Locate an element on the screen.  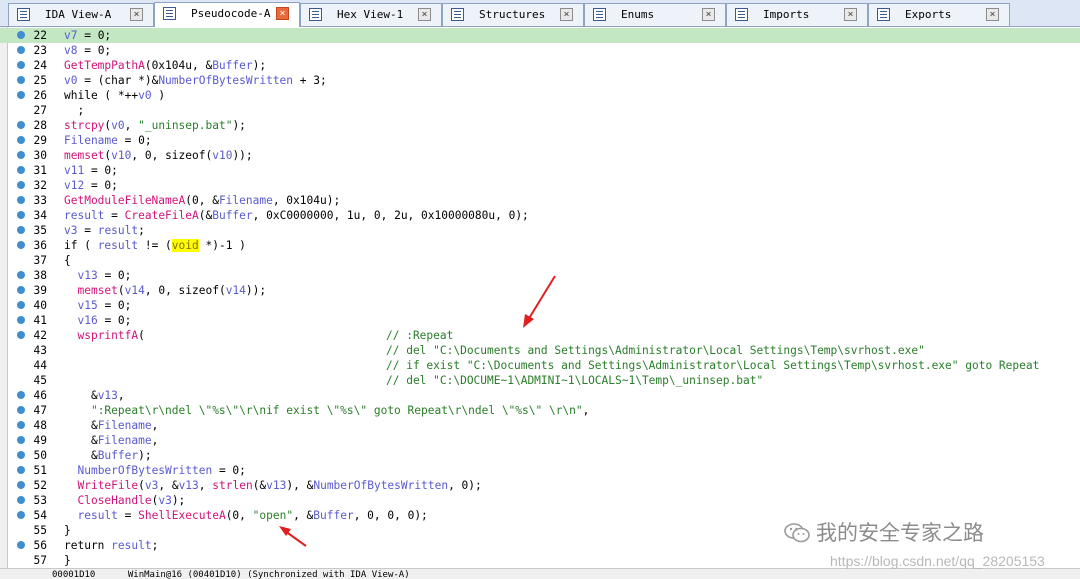
code-line: 49 &Filename, is located at coordinates (540, 440).